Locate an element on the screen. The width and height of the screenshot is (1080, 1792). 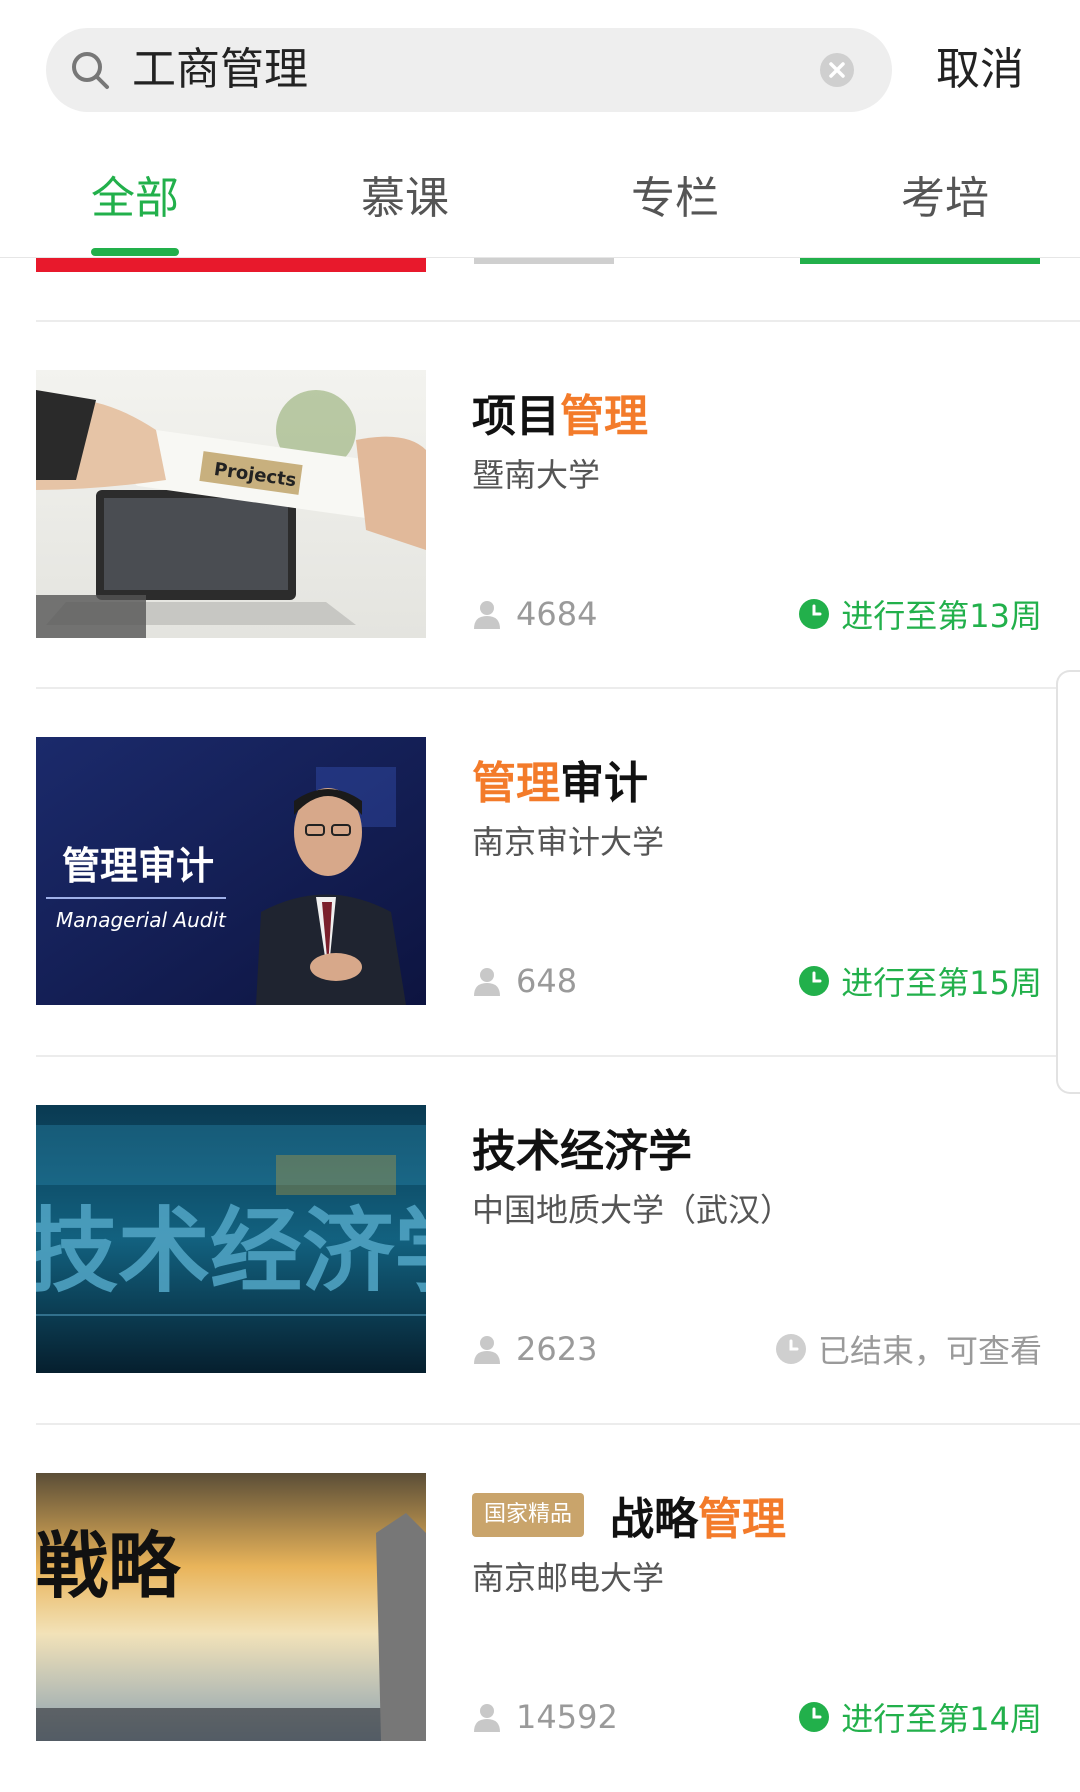
enrolled-value: 2623 is located at coordinates (557, 1349).